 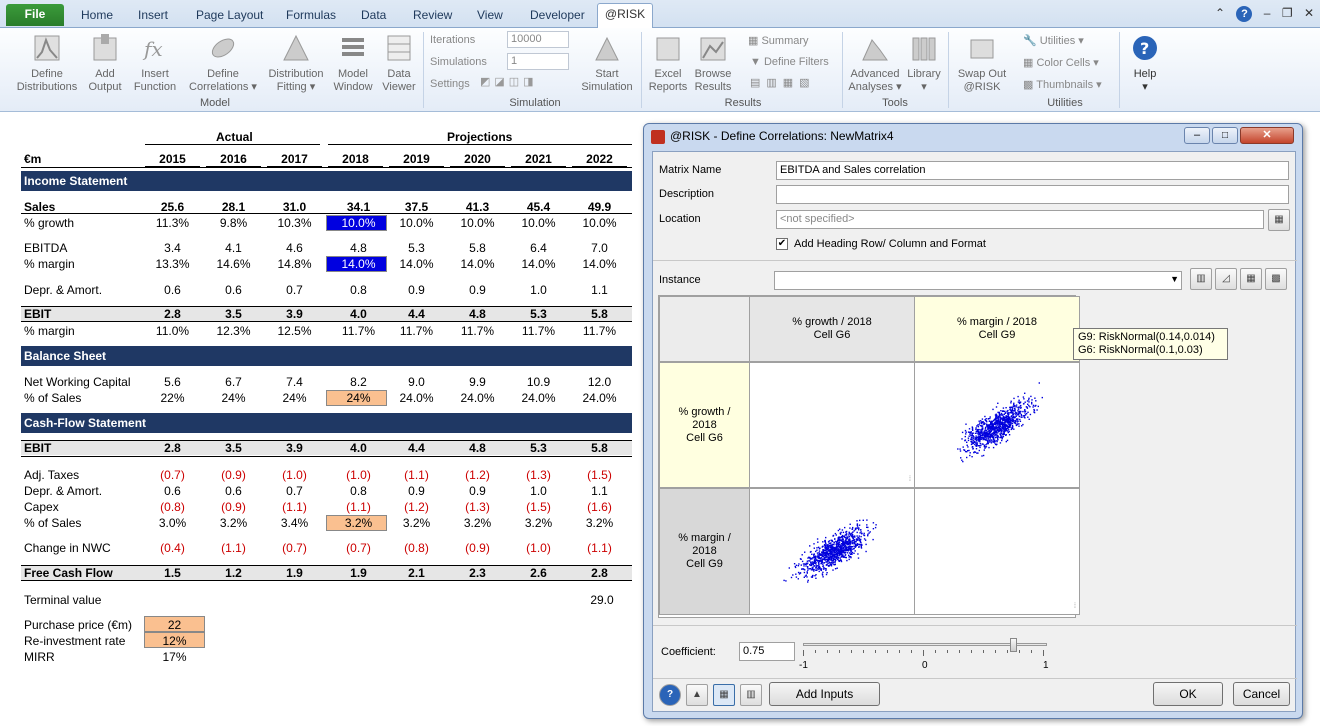 What do you see at coordinates (607, 63) in the screenshot?
I see `start-simulation-button: Start Simulation` at bounding box center [607, 63].